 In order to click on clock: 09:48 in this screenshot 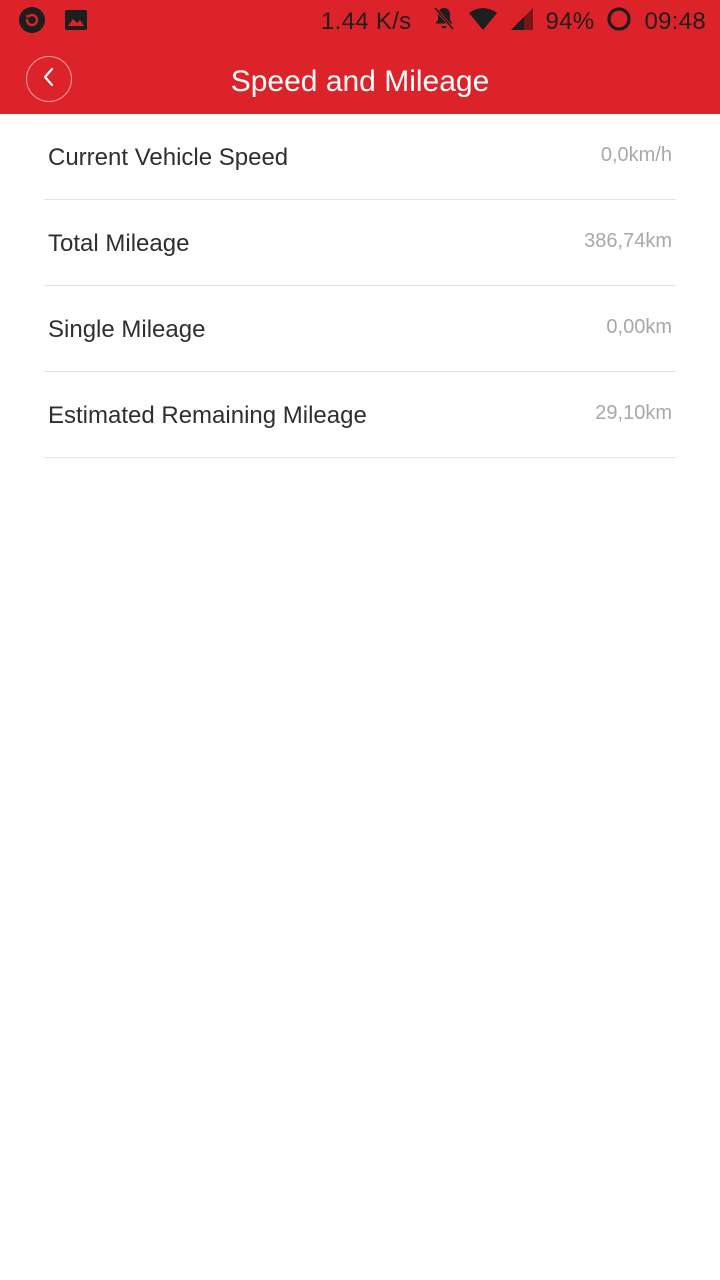, I will do `click(675, 21)`.